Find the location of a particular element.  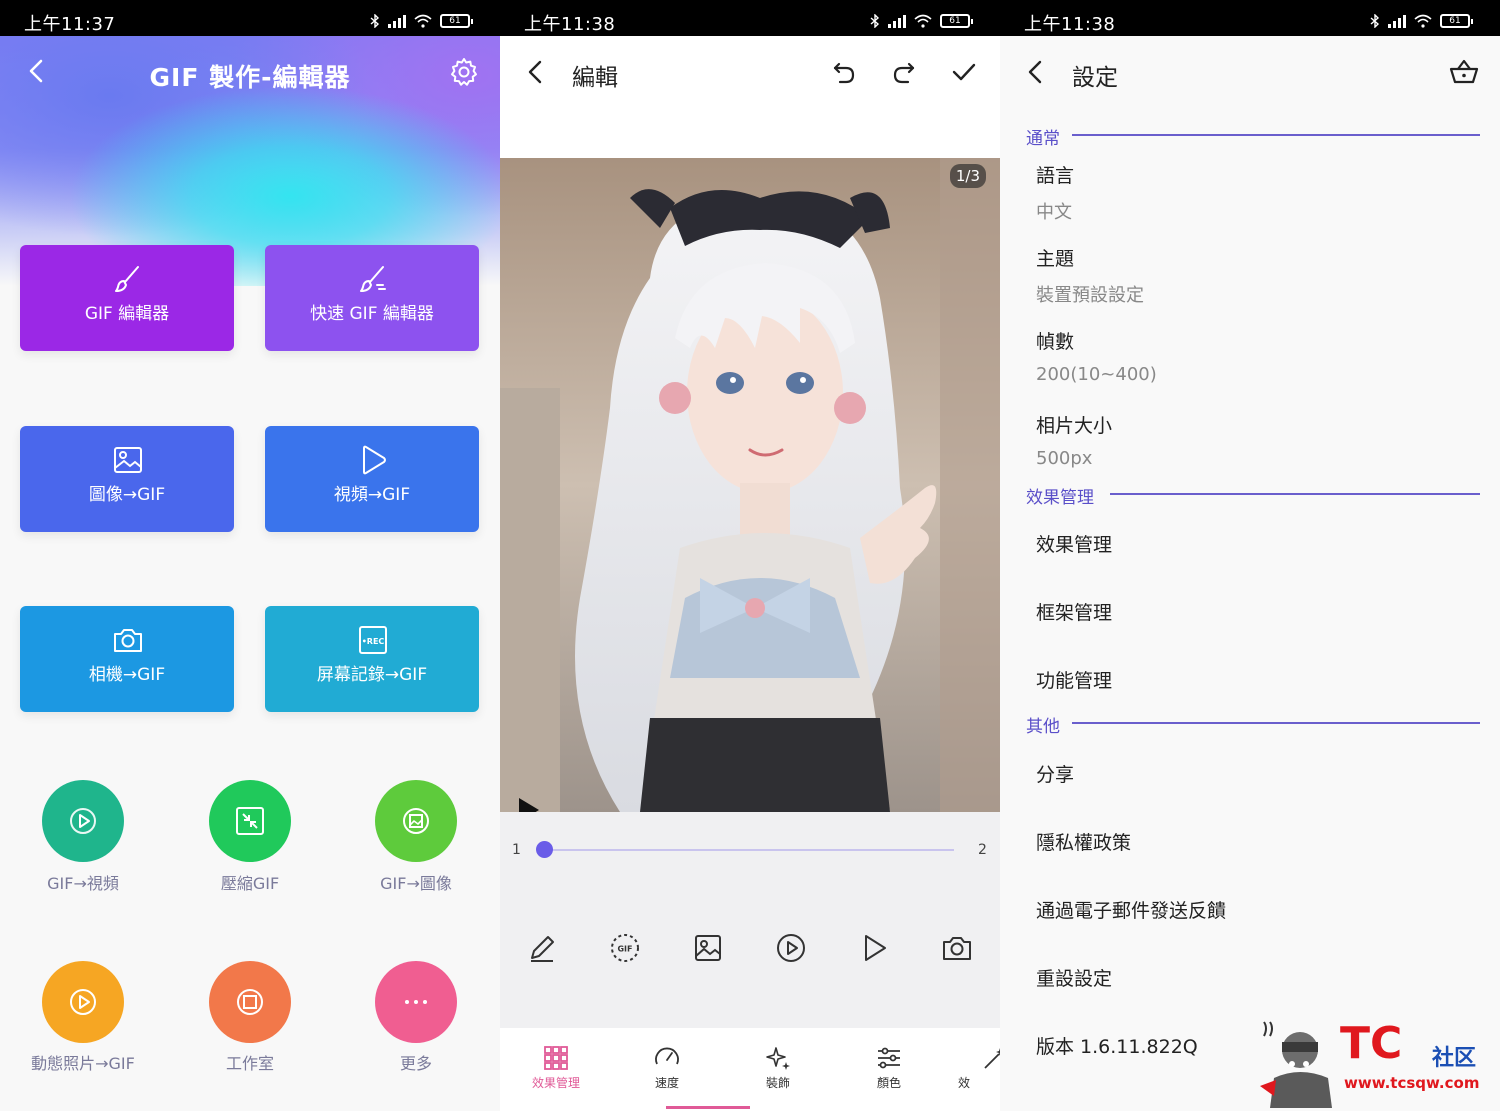

video-to-gif-button: 視頻→GIF is located at coordinates (372, 479).